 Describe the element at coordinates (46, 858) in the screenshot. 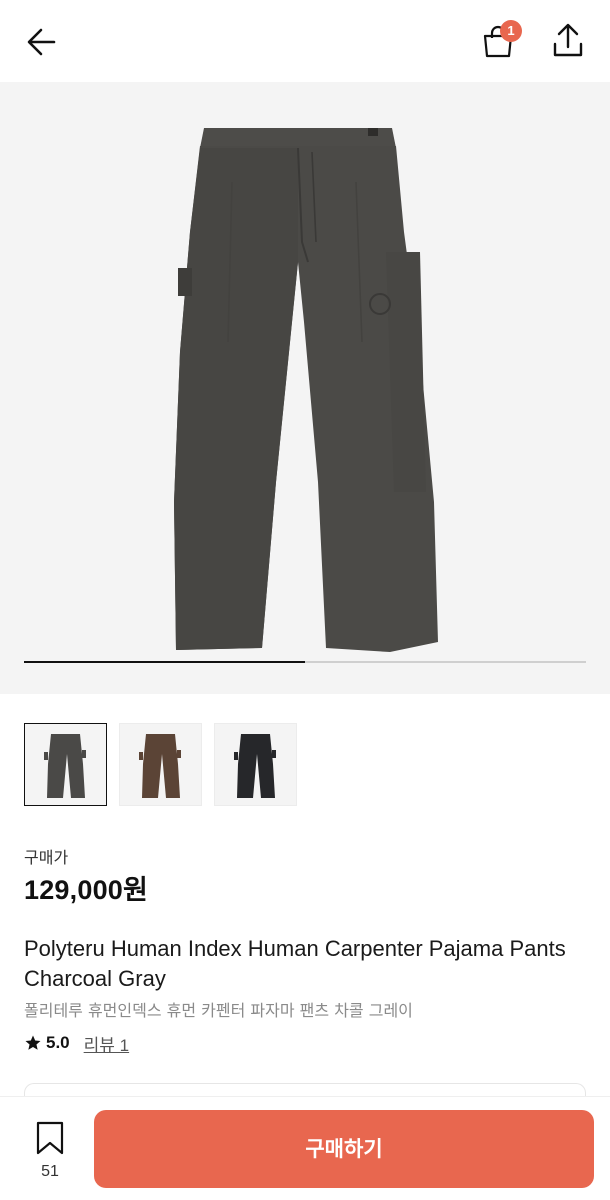

I see `price-label: 구매가` at that location.